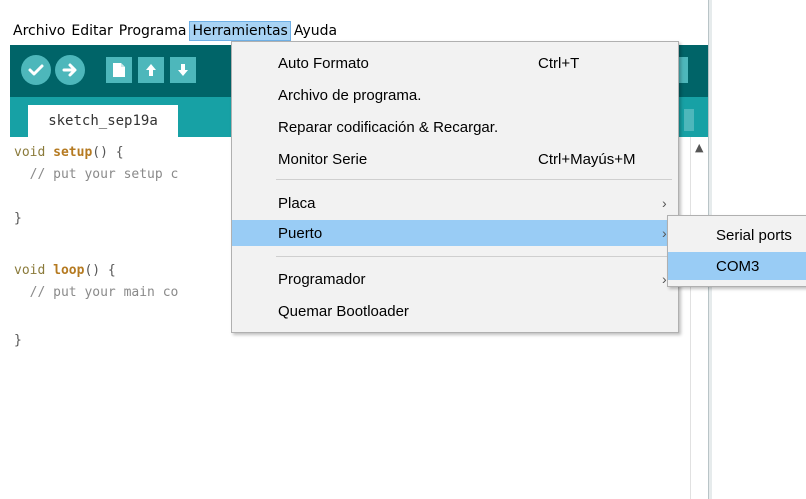 The height and width of the screenshot is (499, 806). What do you see at coordinates (699, 318) in the screenshot?
I see `editor-scrollbar: ▲` at bounding box center [699, 318].